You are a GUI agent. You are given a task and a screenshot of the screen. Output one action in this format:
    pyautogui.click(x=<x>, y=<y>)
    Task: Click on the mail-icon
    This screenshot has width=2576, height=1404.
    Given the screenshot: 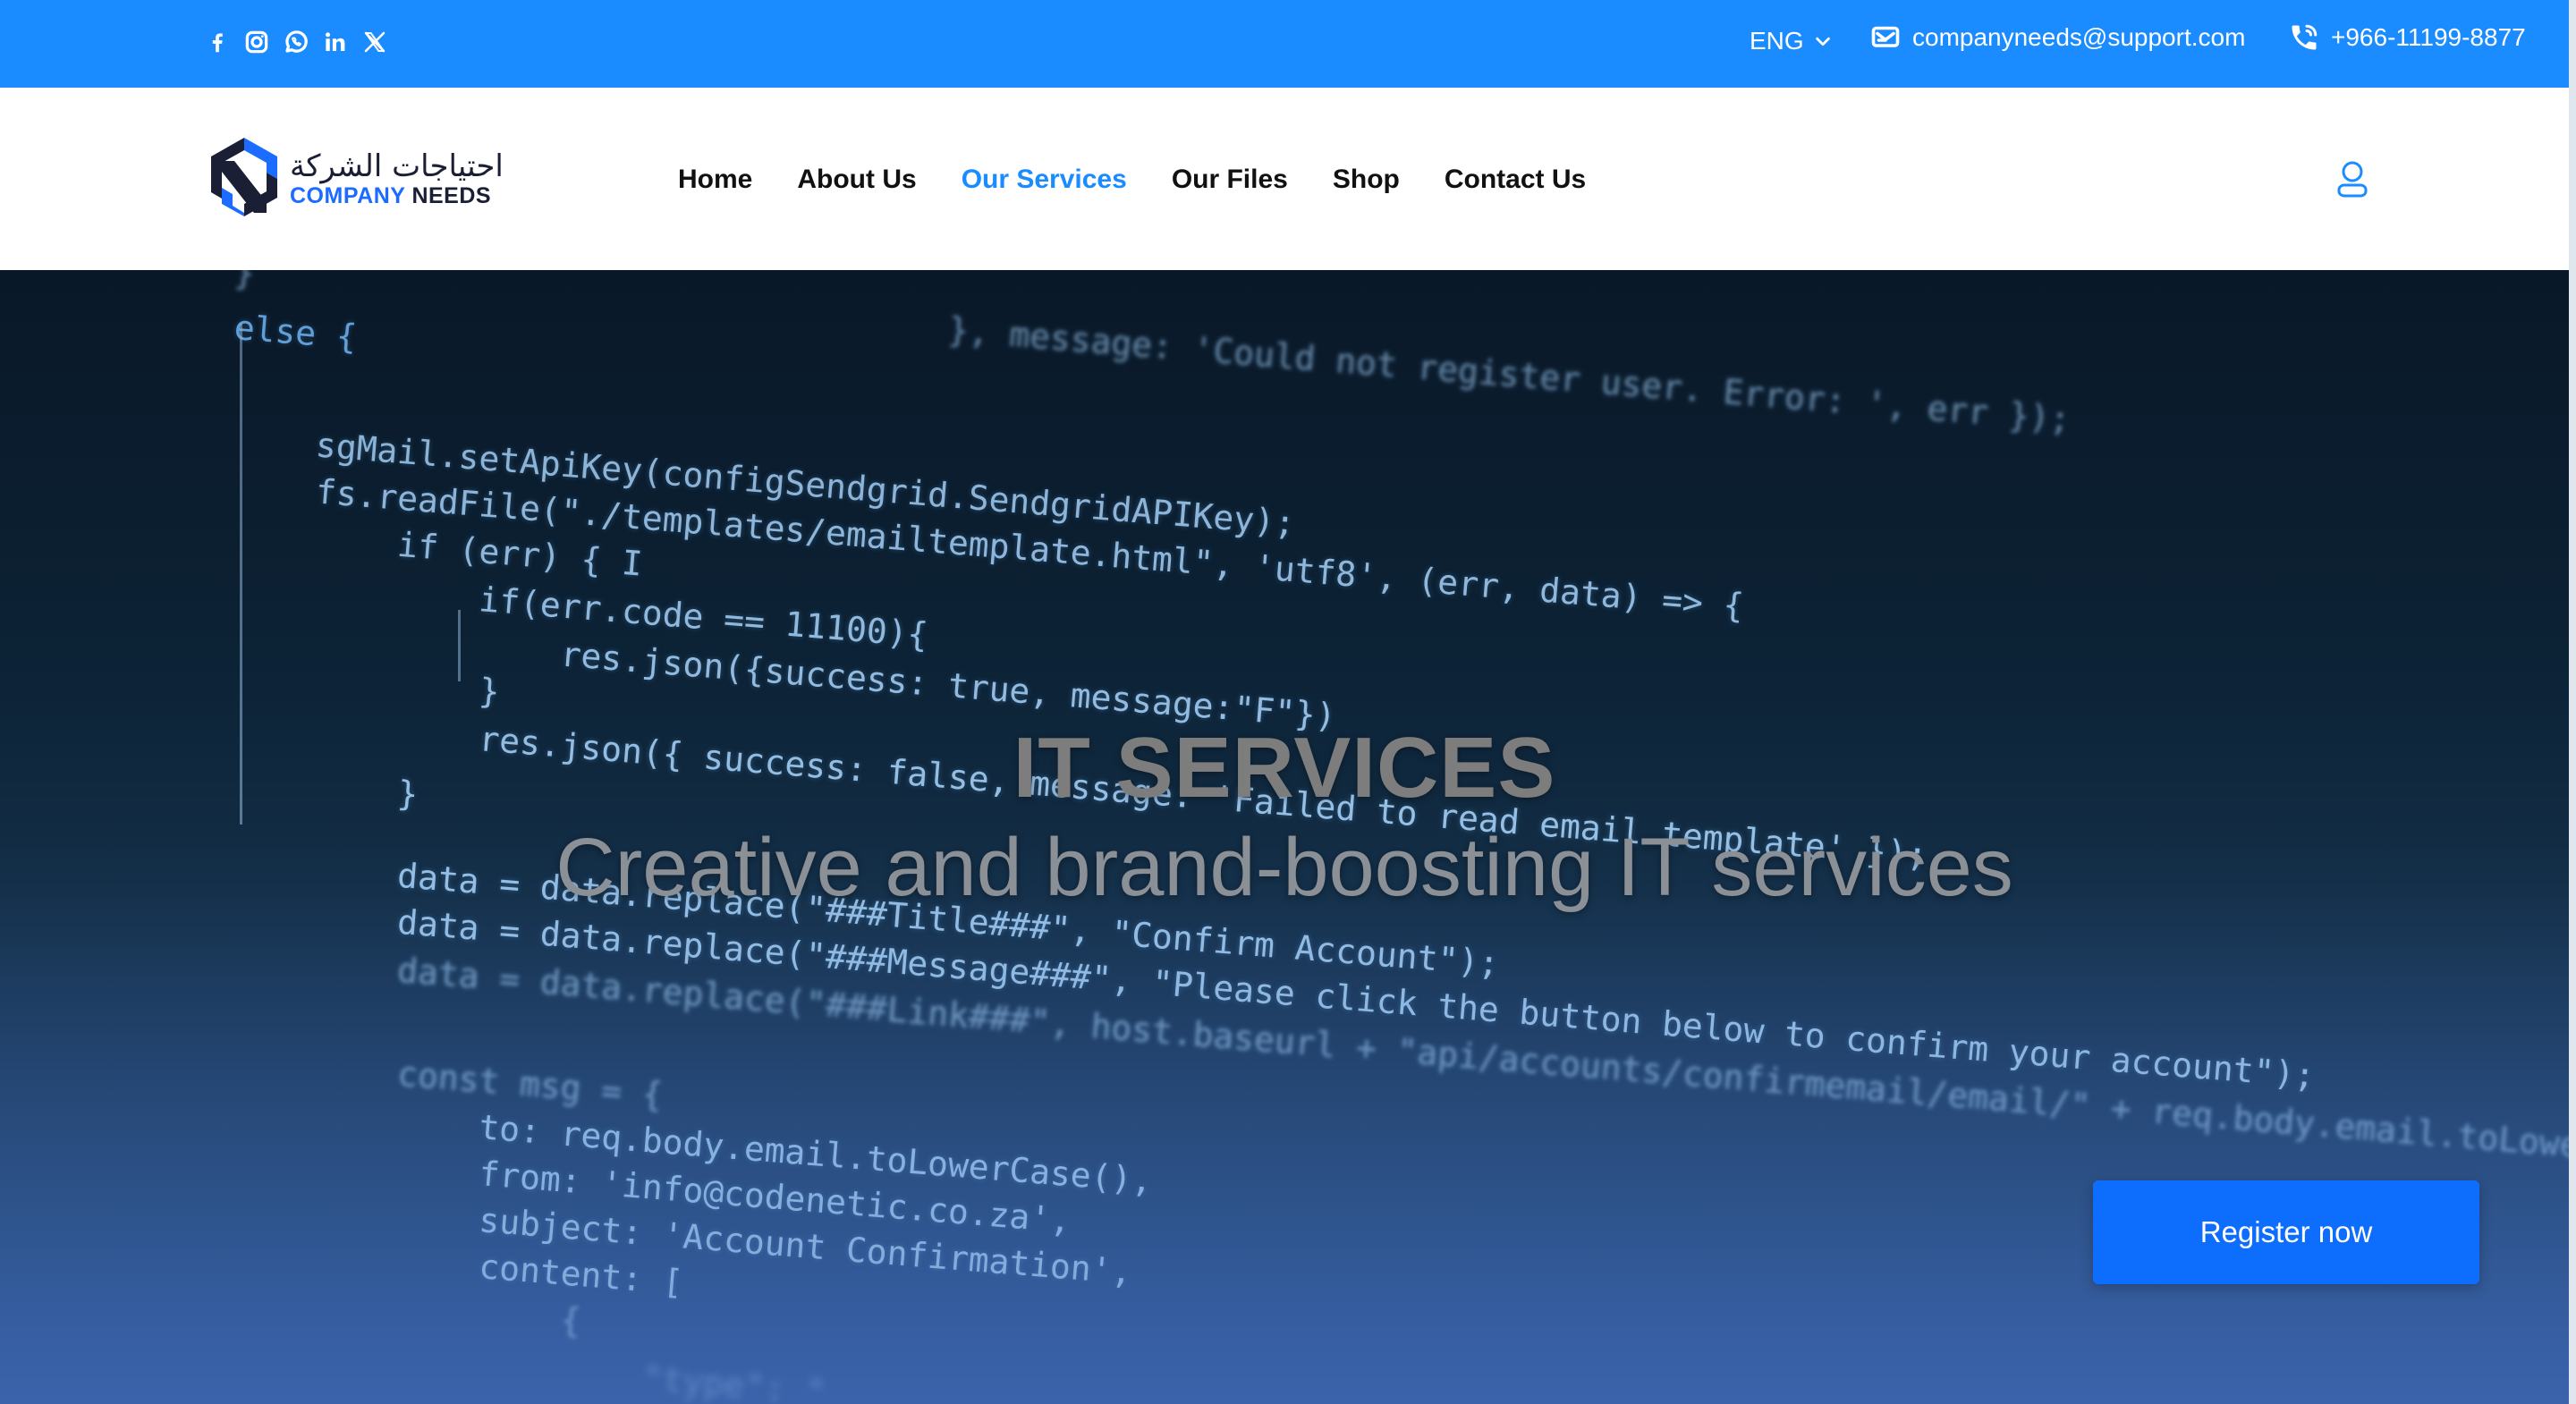 What is the action you would take?
    pyautogui.click(x=1885, y=37)
    